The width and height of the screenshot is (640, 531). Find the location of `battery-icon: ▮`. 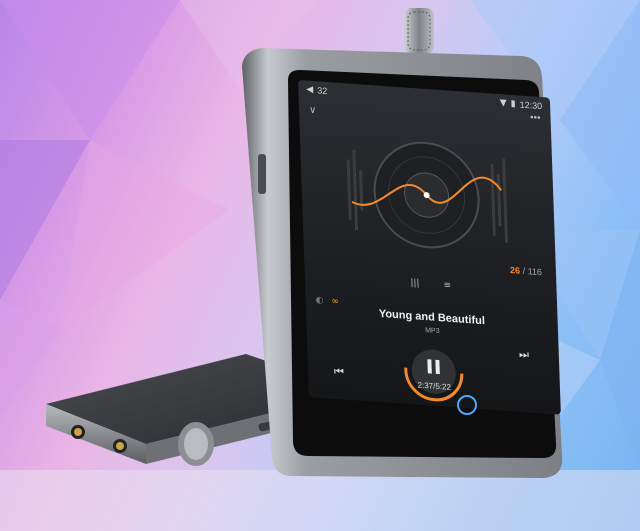

battery-icon: ▮ is located at coordinates (513, 104).